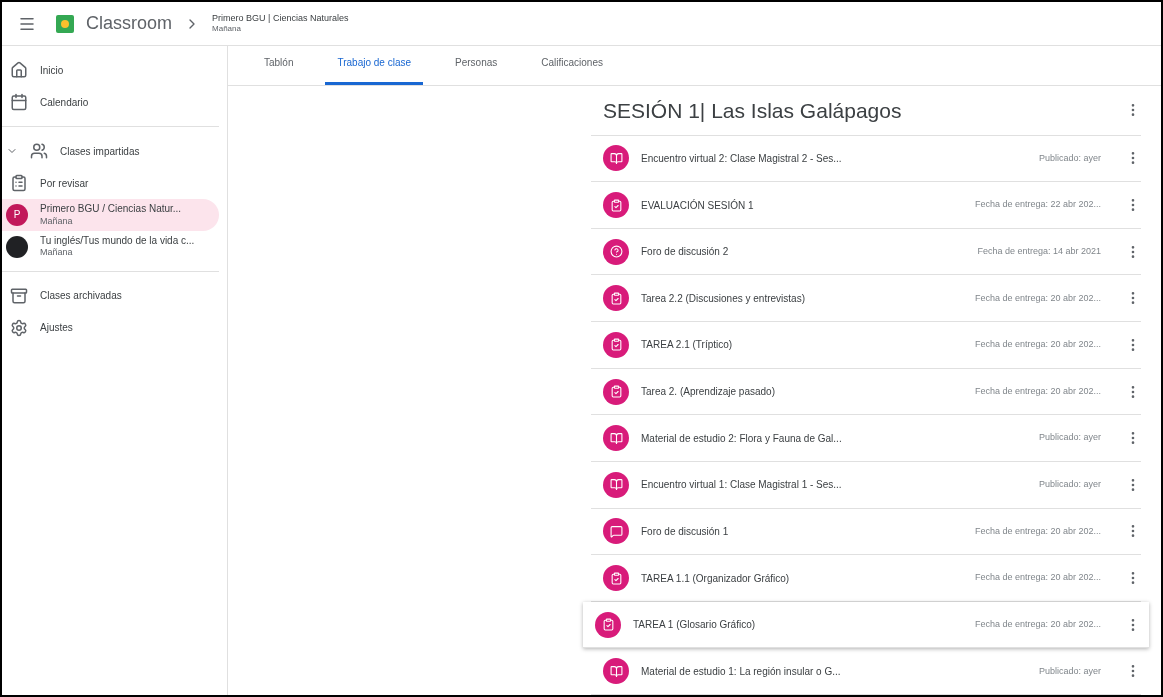 This screenshot has width=1163, height=697. What do you see at coordinates (695, 625) in the screenshot?
I see `item-title: TAREA 1 (Glosario Gráfico)` at bounding box center [695, 625].